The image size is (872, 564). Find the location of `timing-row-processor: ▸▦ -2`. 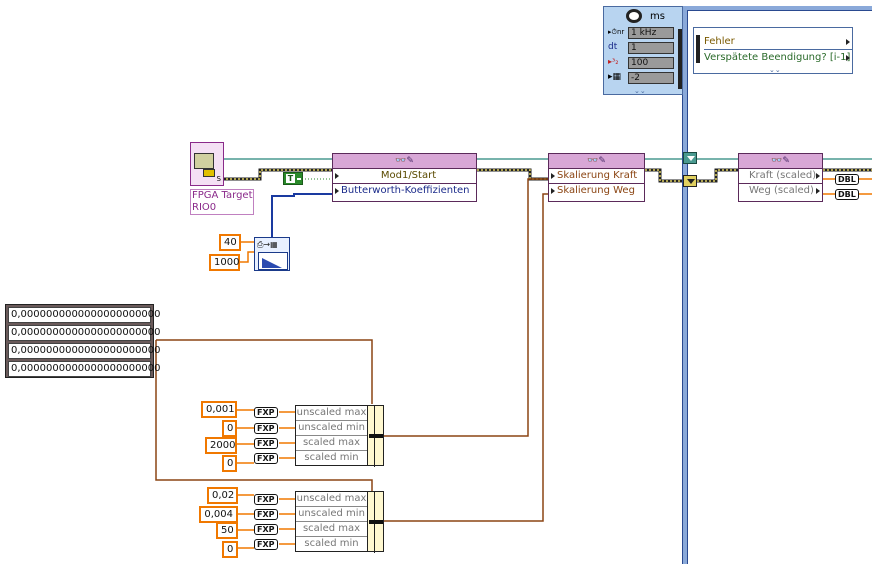

timing-row-processor: ▸▦ -2 is located at coordinates (641, 78).